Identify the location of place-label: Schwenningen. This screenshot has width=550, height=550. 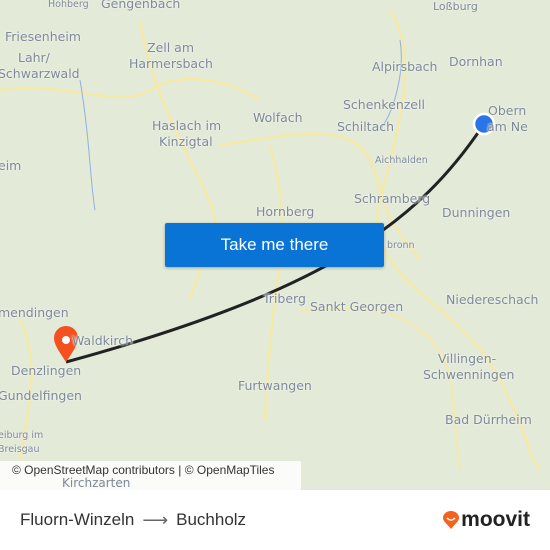
(469, 374).